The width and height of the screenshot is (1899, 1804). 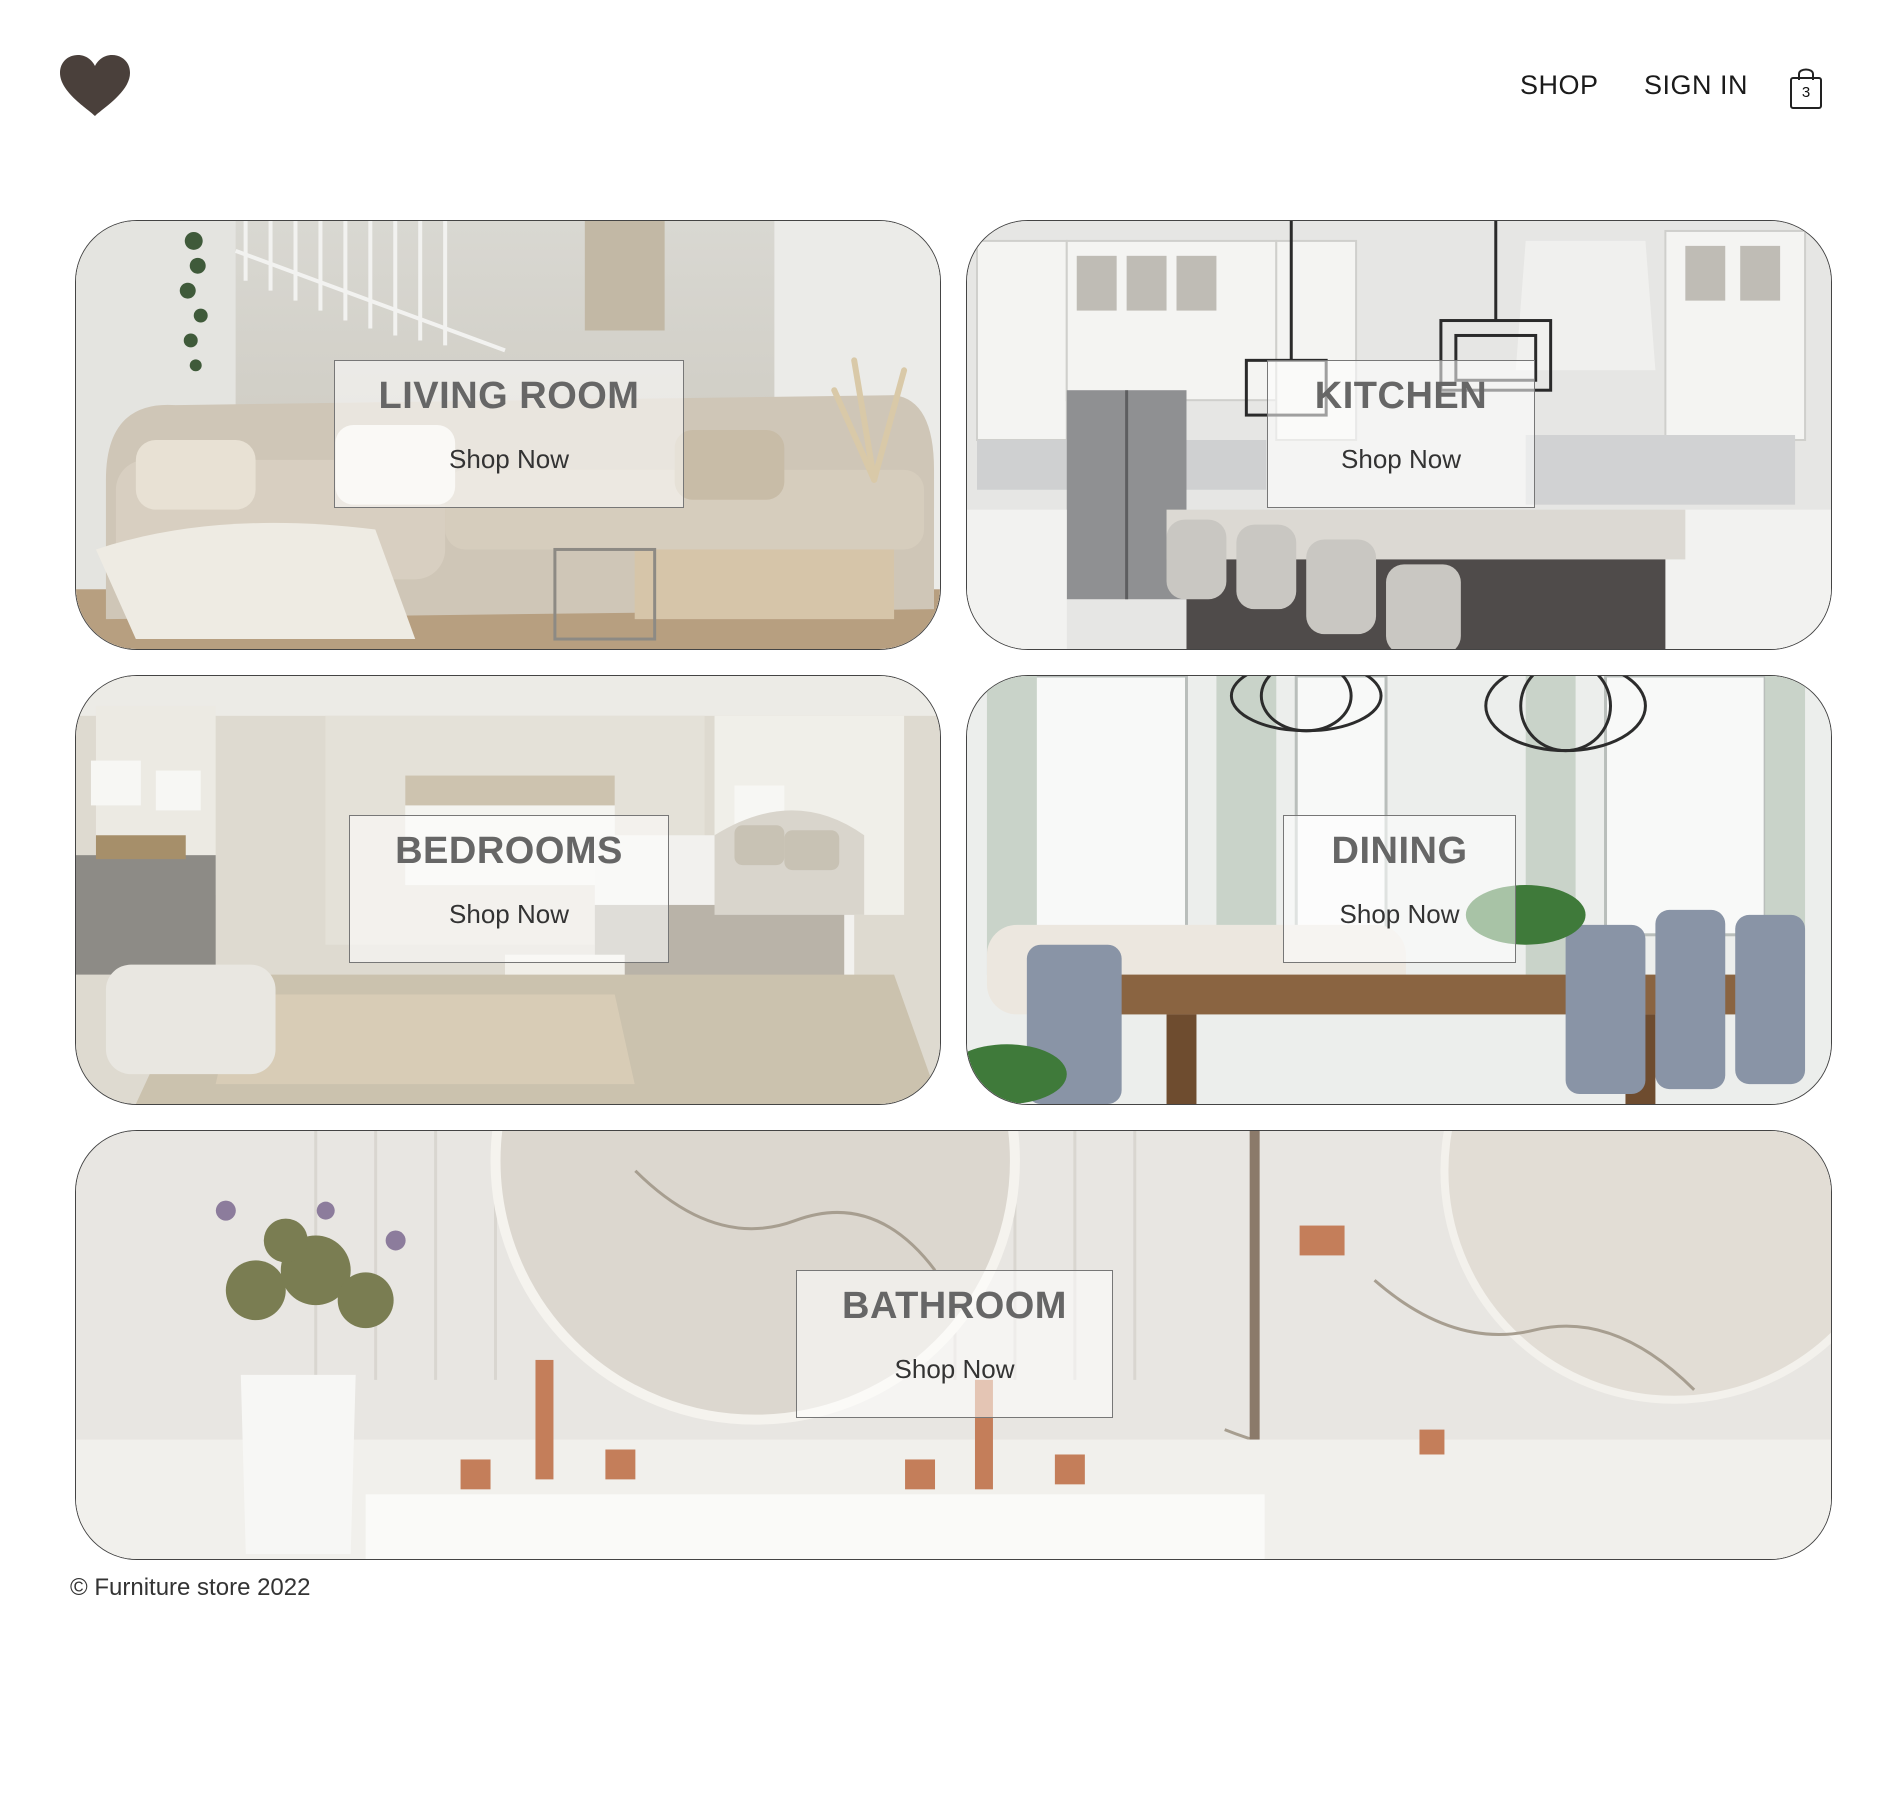 I want to click on category-title: LIVING ROOM, so click(x=509, y=396).